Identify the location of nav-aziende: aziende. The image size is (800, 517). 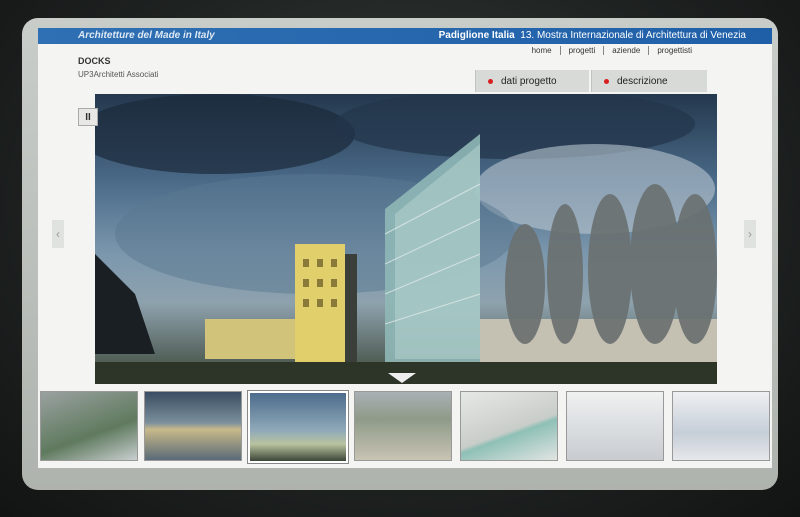
(627, 50).